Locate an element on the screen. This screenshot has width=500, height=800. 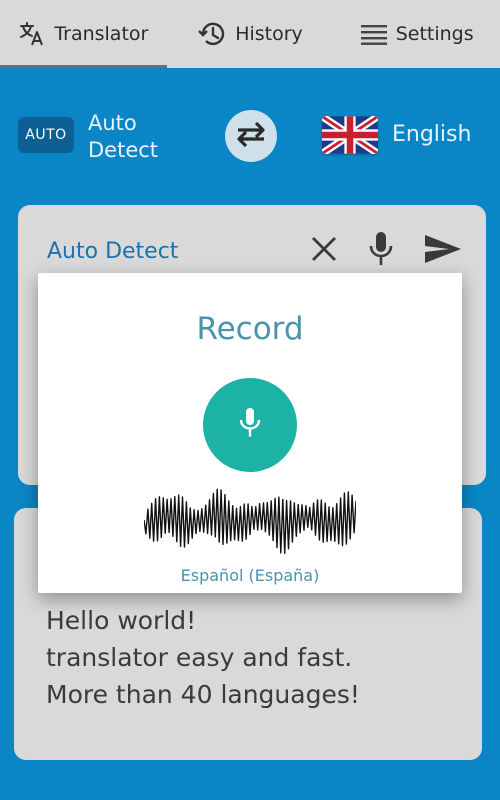
output-line: Hello world! is located at coordinates (121, 620).